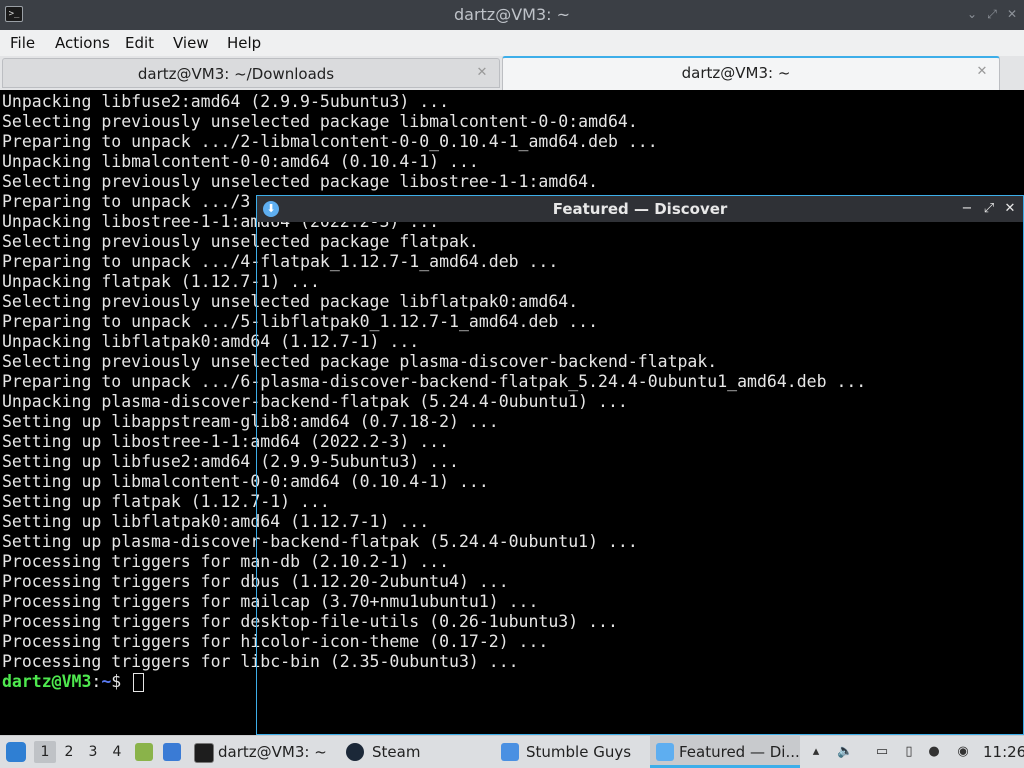 The width and height of the screenshot is (1024, 768). I want to click on task-steam: Steam, so click(410, 752).